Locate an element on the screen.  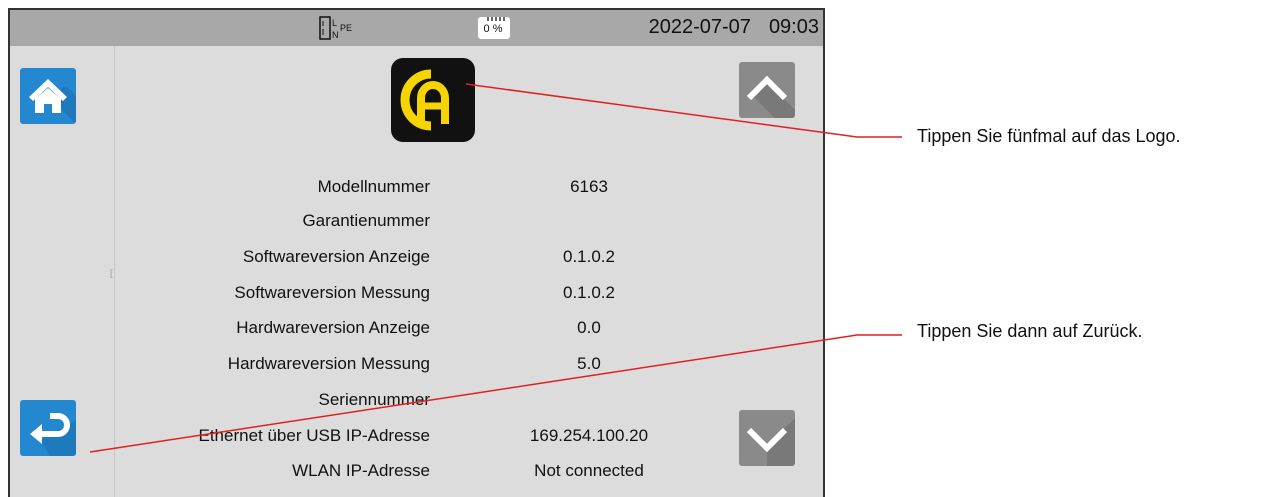
logo-callout-text: Tippen Sie fünfmal auf das Logo. is located at coordinates (1049, 136).